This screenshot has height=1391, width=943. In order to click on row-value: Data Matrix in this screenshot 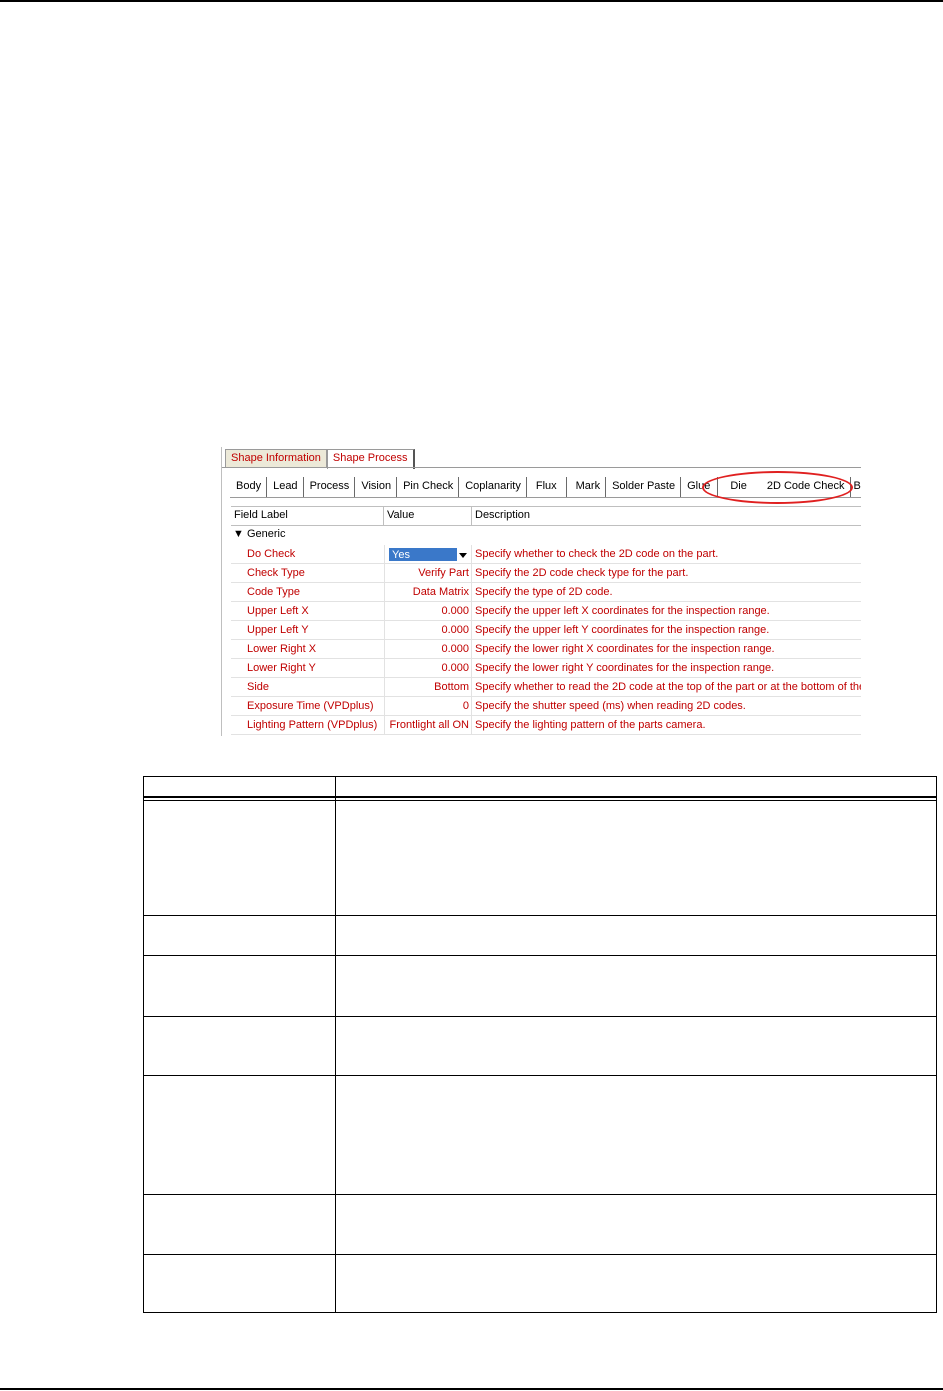, I will do `click(428, 592)`.